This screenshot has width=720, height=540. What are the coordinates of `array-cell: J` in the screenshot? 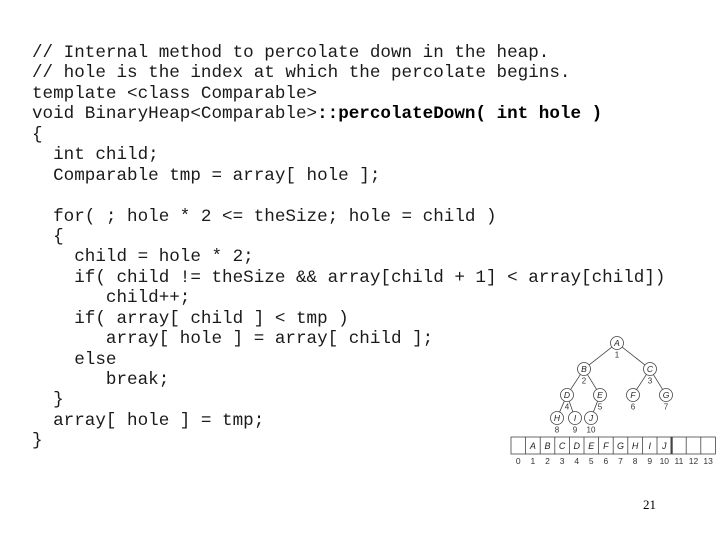 It's located at (664, 446).